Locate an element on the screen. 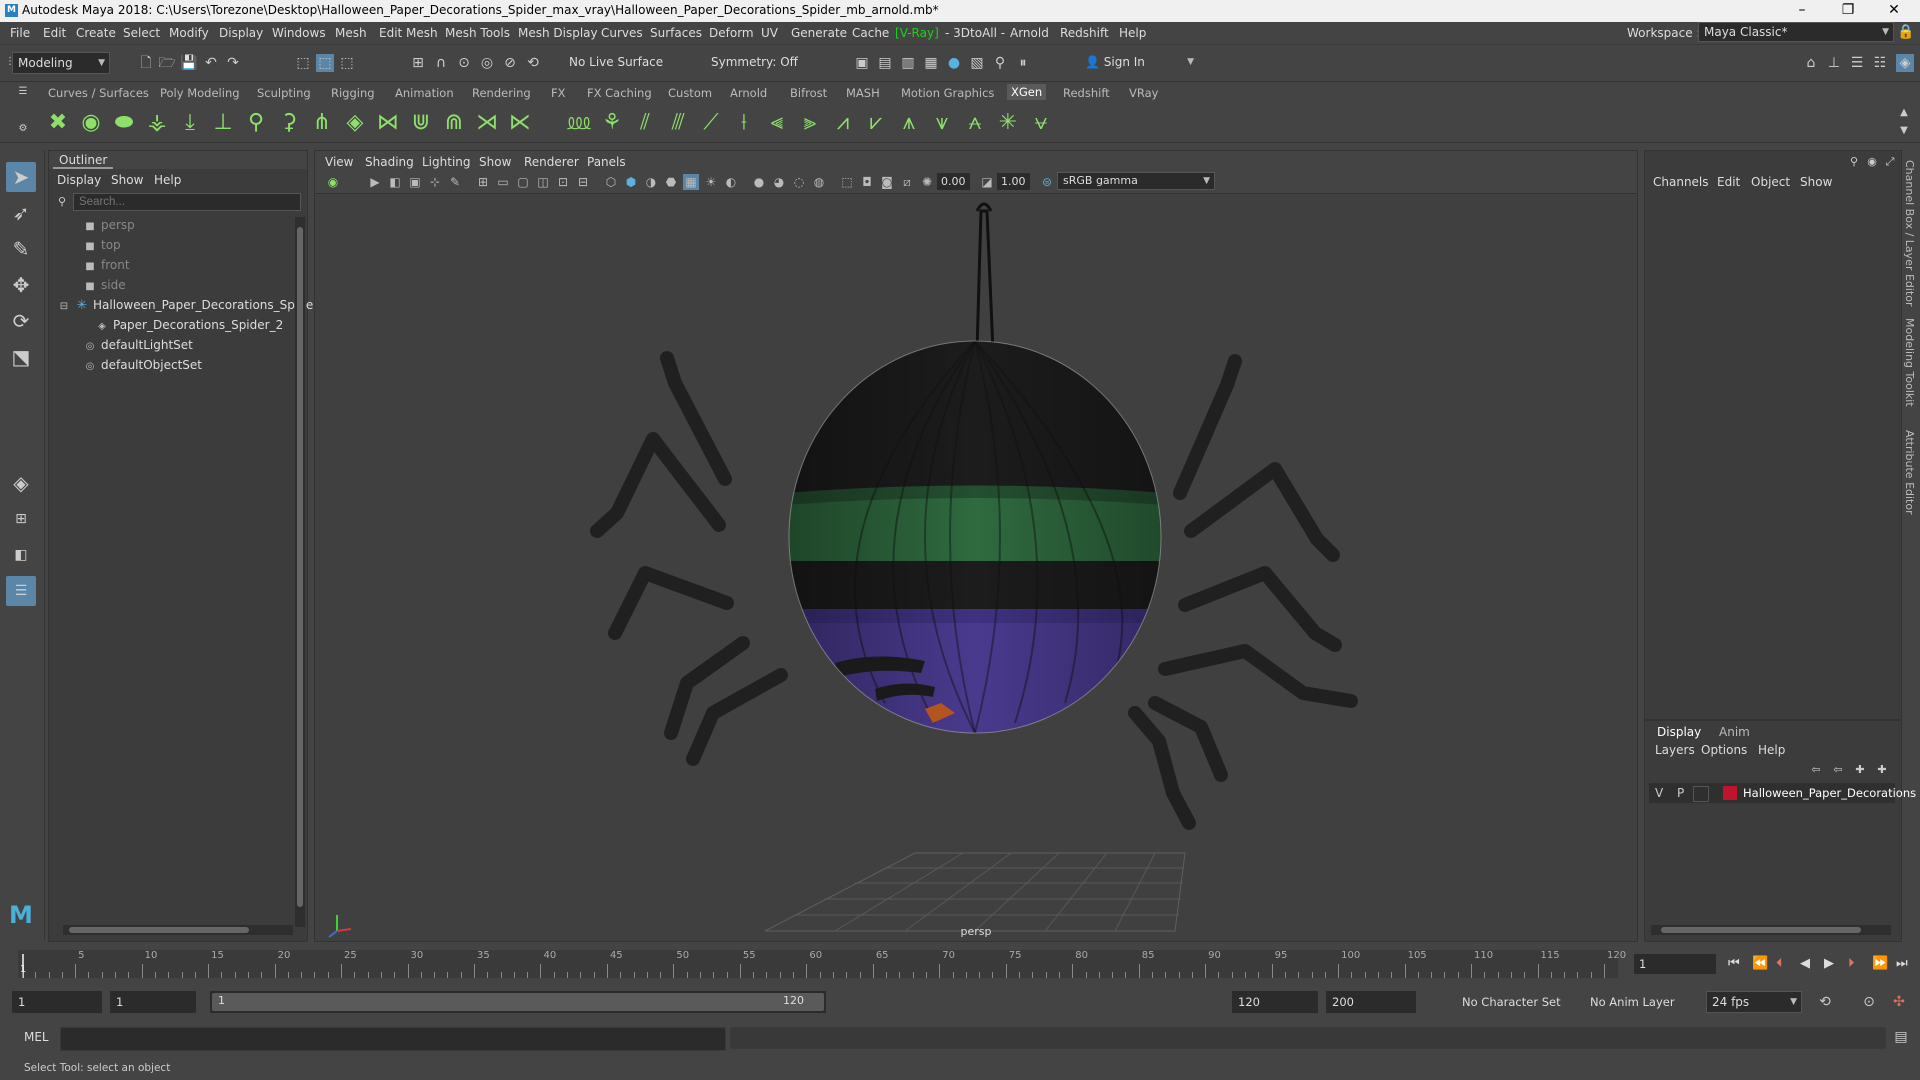 The width and height of the screenshot is (1920, 1080). render-sequence-icon: ▤ is located at coordinates (885, 63).